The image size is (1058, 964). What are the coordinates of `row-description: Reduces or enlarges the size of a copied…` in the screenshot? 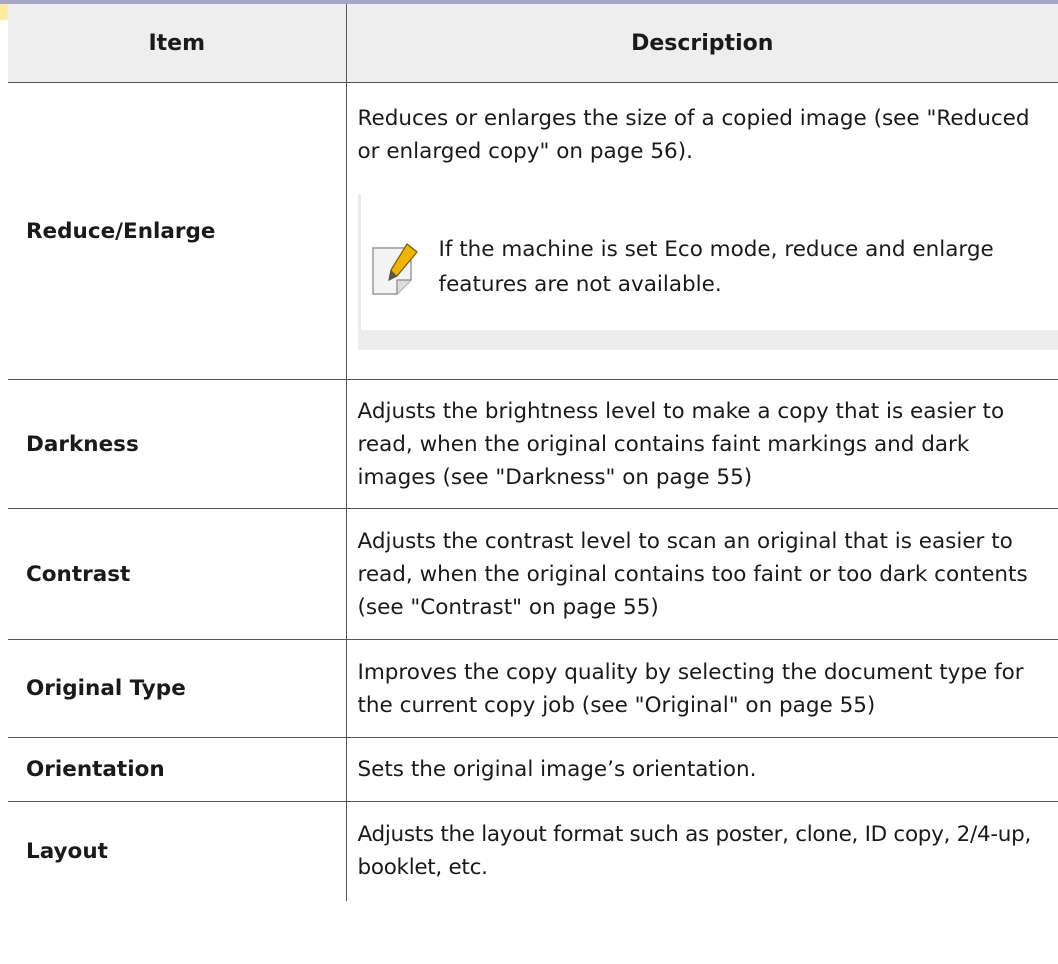 It's located at (693, 135).